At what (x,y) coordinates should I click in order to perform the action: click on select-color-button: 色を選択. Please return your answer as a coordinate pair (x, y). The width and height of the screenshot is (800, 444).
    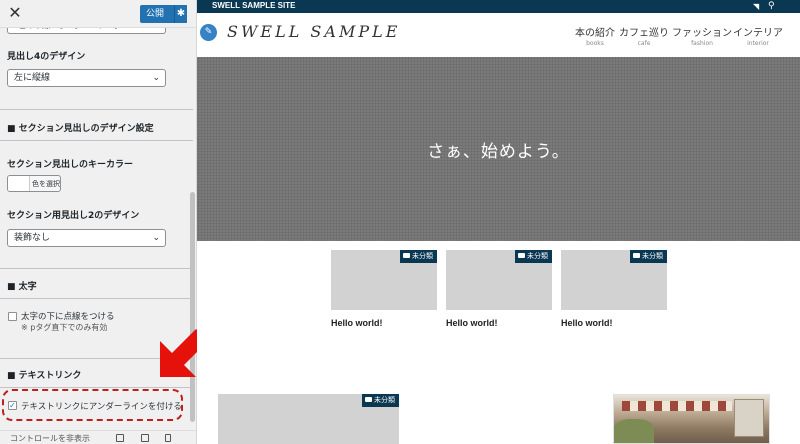
    Looking at the image, I should click on (34, 183).